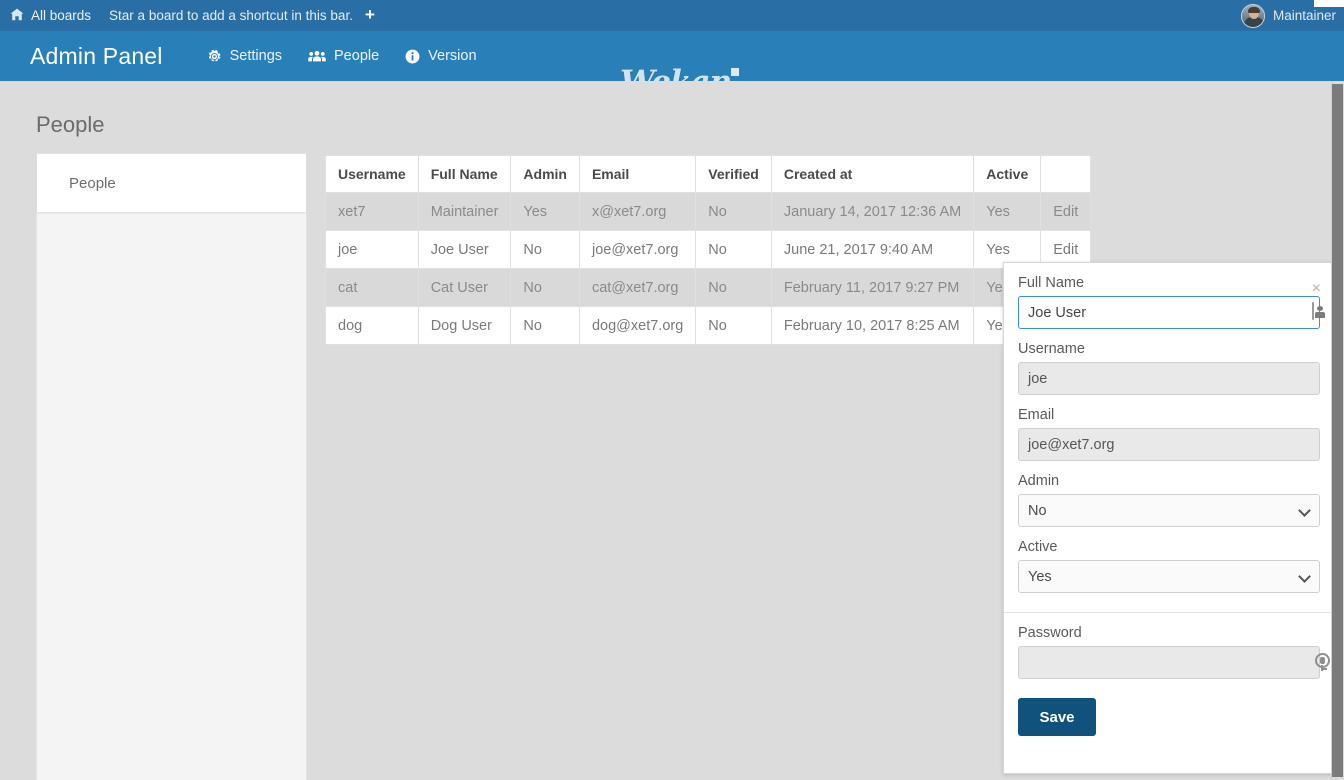  What do you see at coordinates (96, 55) in the screenshot?
I see `page-header-title: Admin Panel` at bounding box center [96, 55].